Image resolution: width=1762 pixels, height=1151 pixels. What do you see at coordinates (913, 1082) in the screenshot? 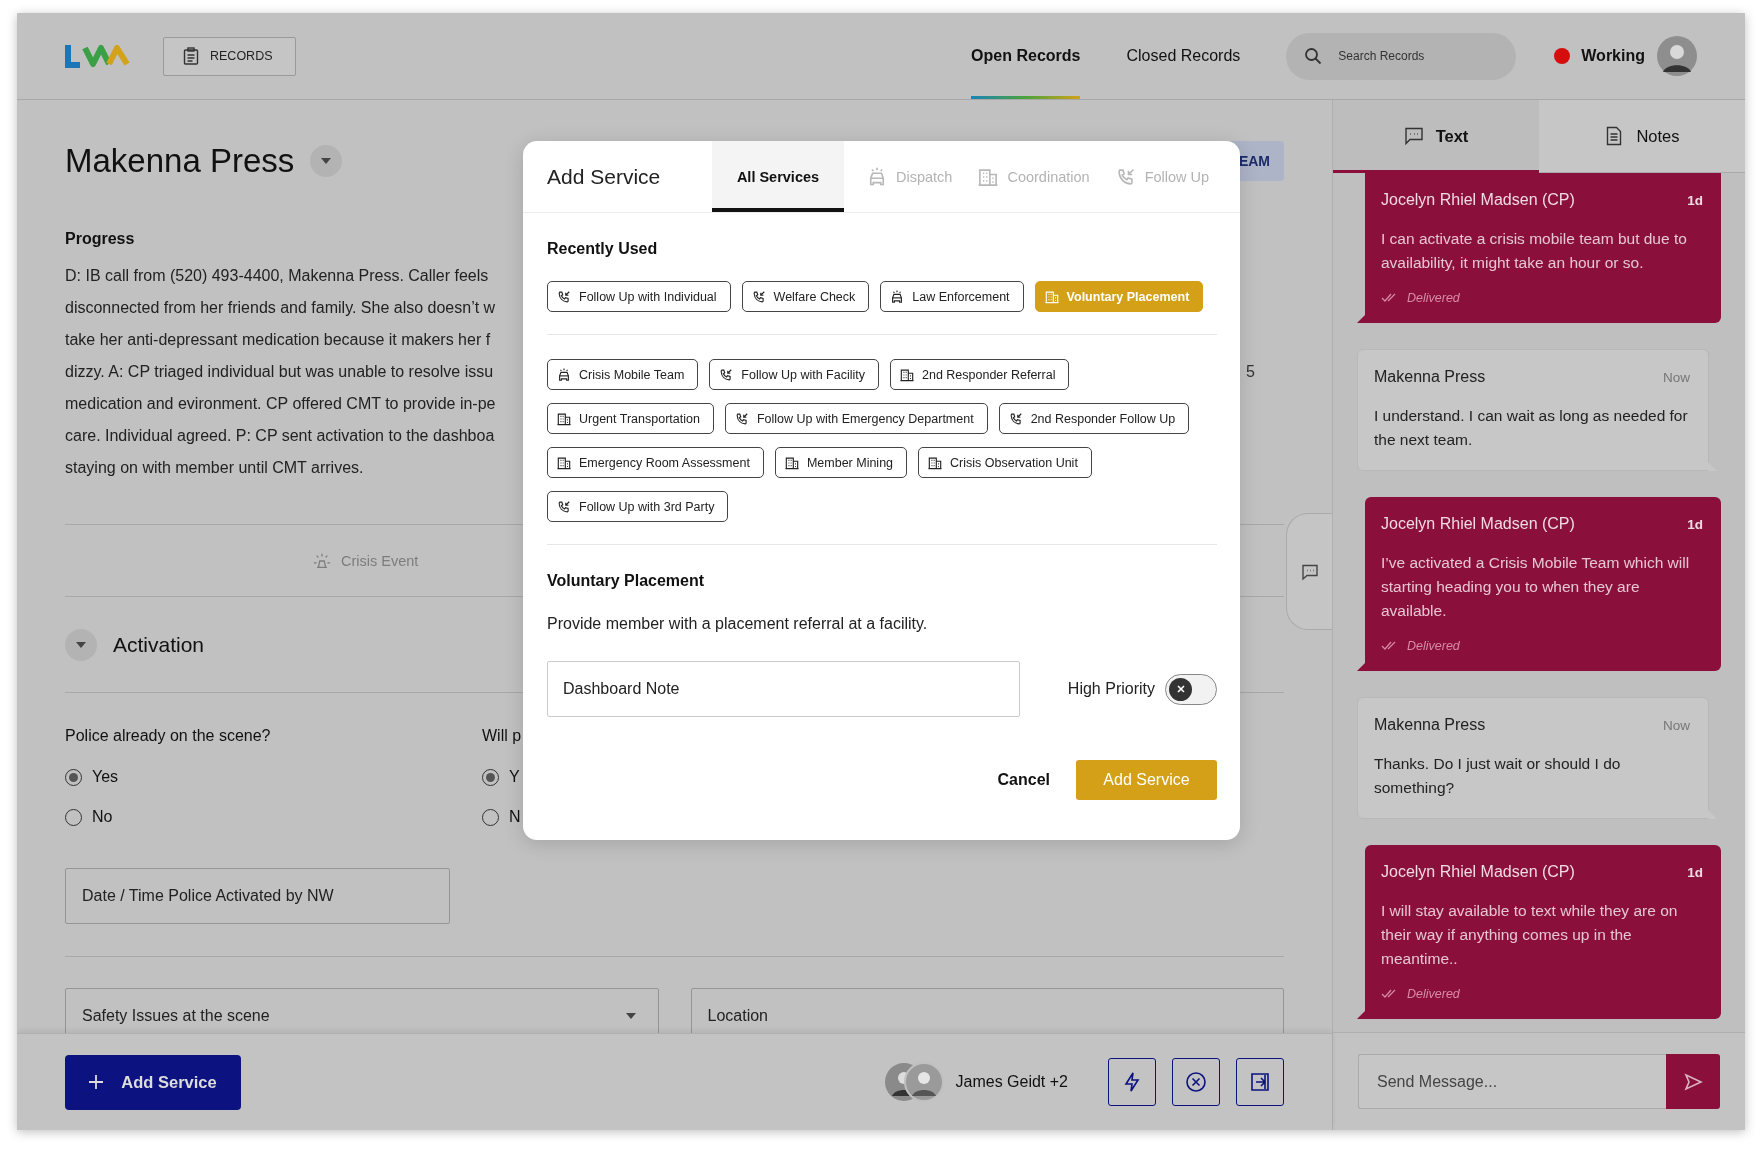
I see `assignee-avatars` at bounding box center [913, 1082].